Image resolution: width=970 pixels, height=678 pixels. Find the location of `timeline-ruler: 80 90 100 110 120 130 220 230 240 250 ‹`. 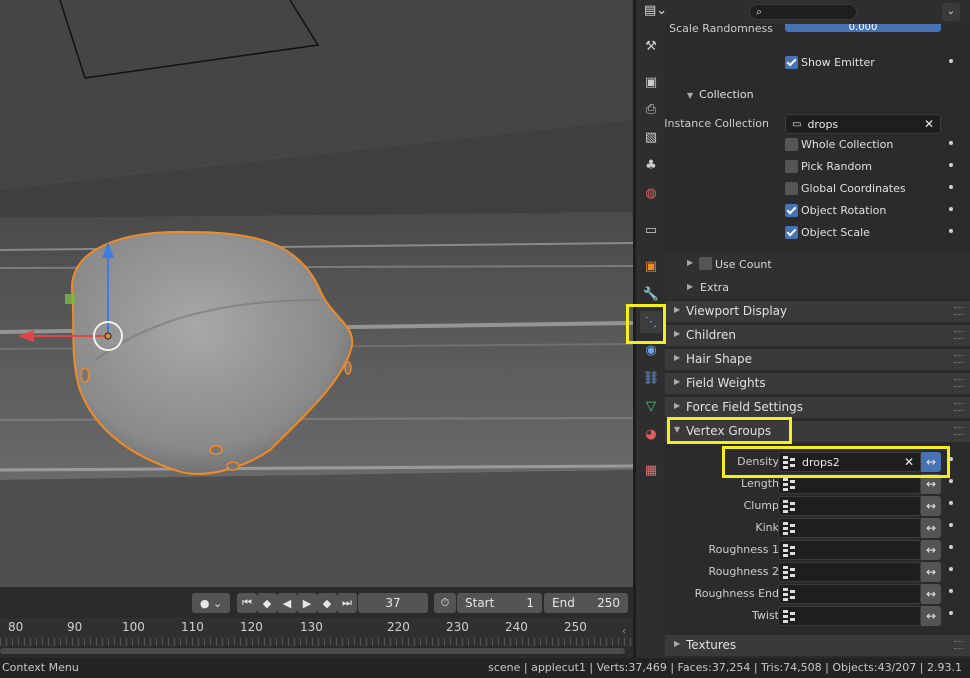

timeline-ruler: 80 90 100 110 120 130 220 230 240 250 ‹ is located at coordinates (316, 632).